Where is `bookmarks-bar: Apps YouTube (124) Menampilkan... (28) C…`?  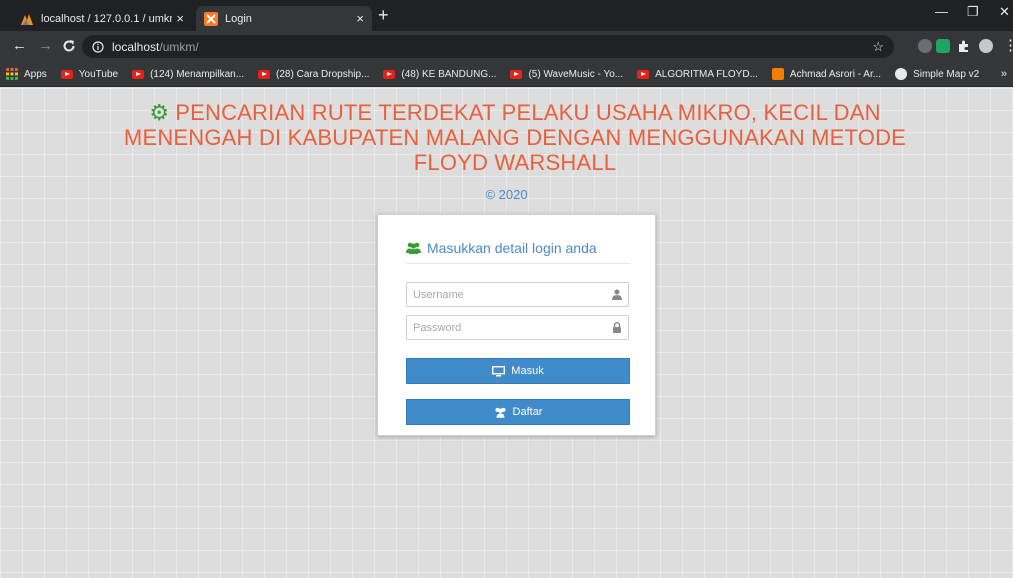 bookmarks-bar: Apps YouTube (124) Menampilkan... (28) C… is located at coordinates (506, 74).